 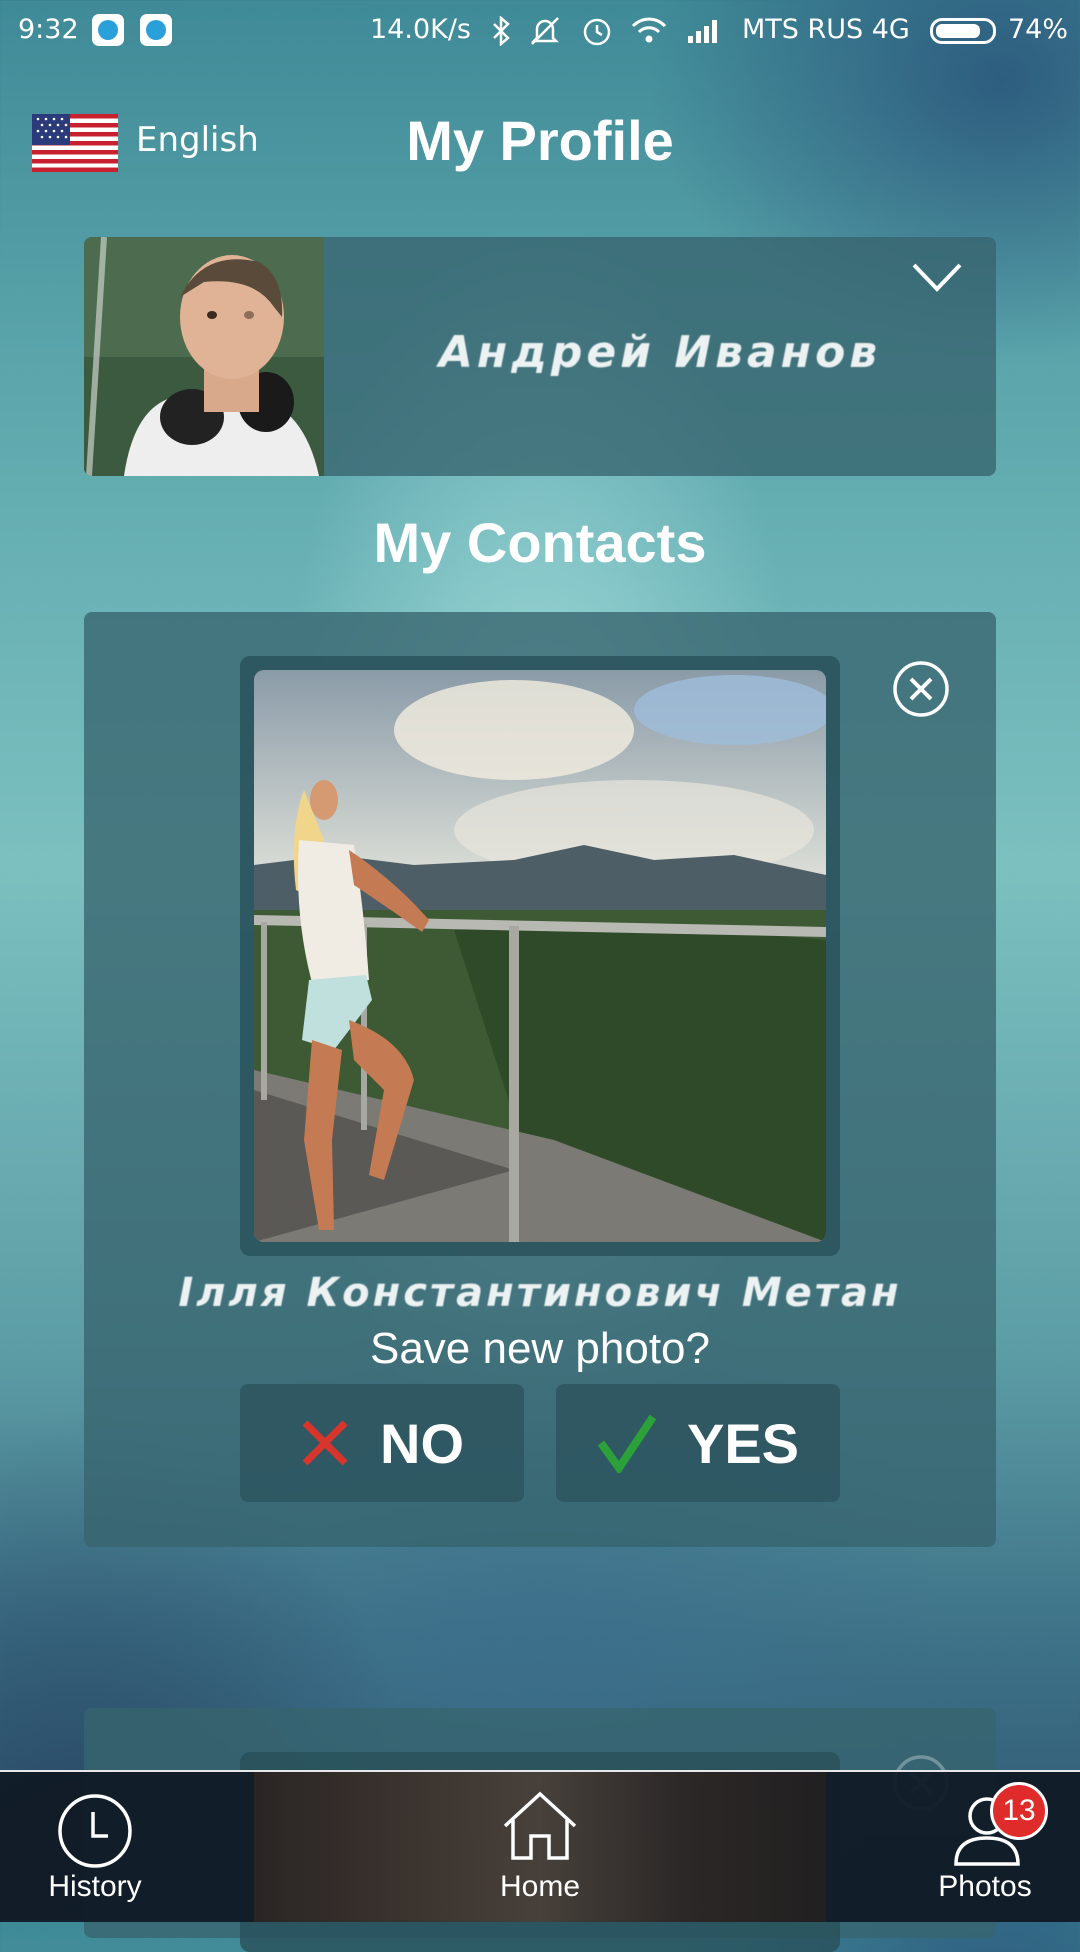 What do you see at coordinates (597, 32) in the screenshot?
I see `alarm-icon` at bounding box center [597, 32].